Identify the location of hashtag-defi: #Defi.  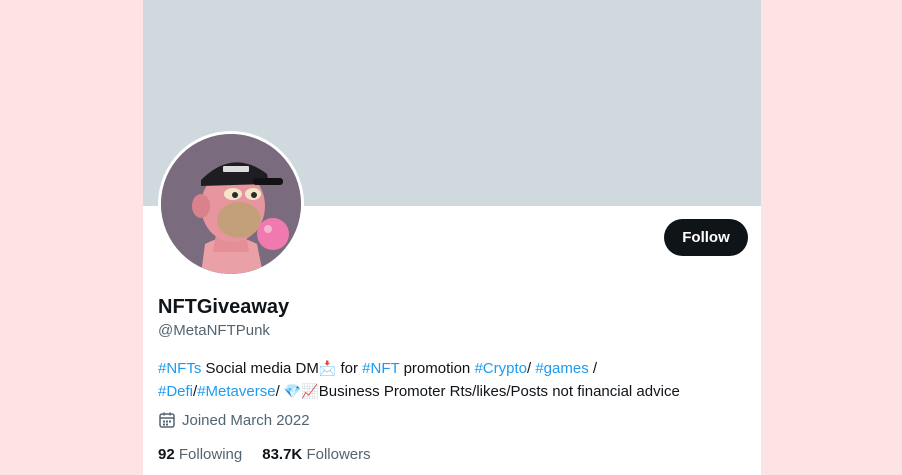
(175, 391).